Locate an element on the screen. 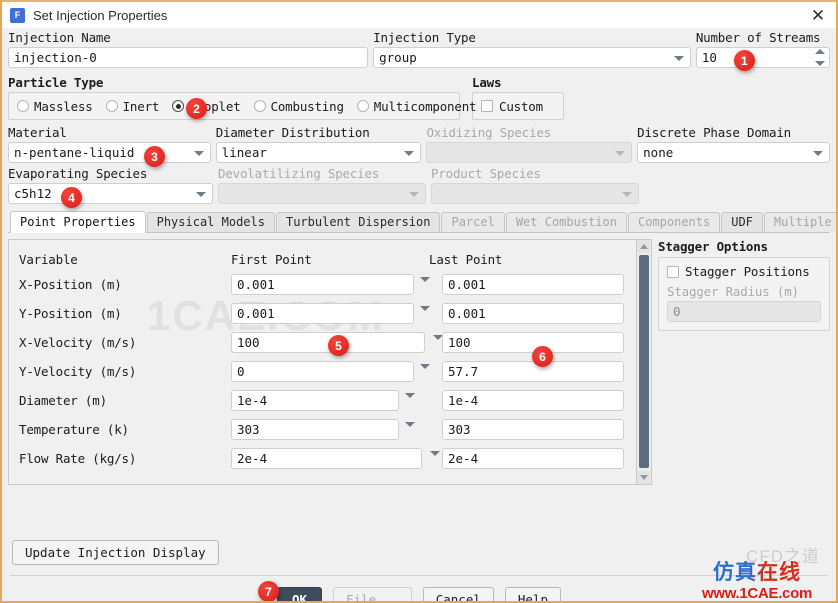 The width and height of the screenshot is (838, 603). diameter-distribution-dropdown: linear is located at coordinates (318, 152).